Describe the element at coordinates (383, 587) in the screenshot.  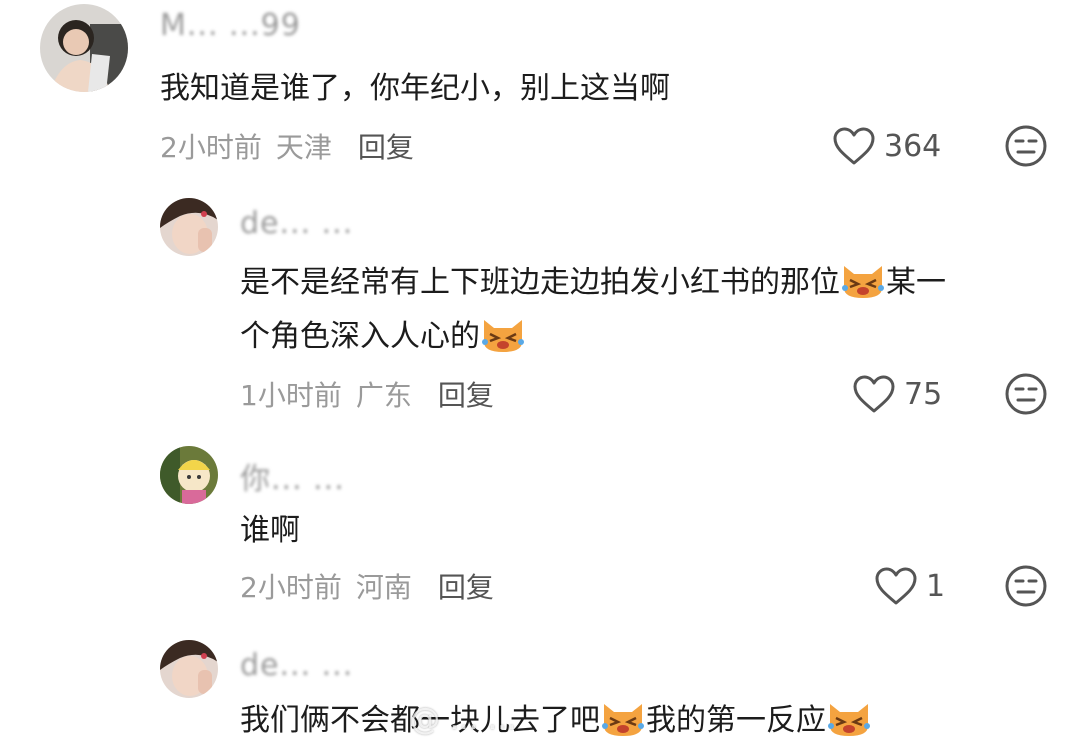
I see `comment-location: 河南` at that location.